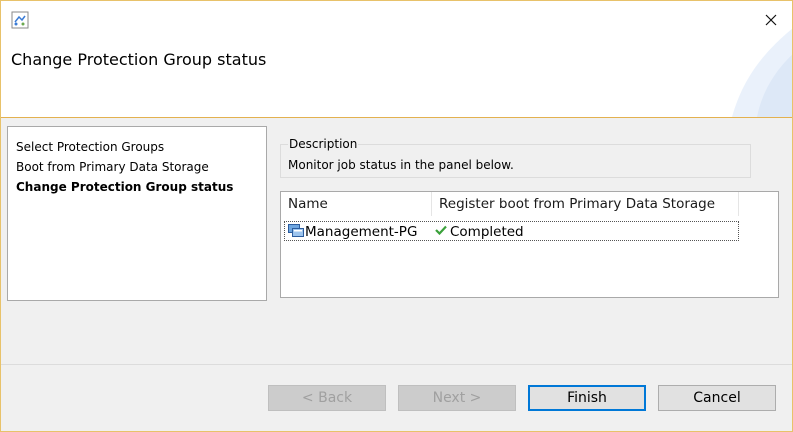  I want to click on wizard-app-icon, so click(20, 20).